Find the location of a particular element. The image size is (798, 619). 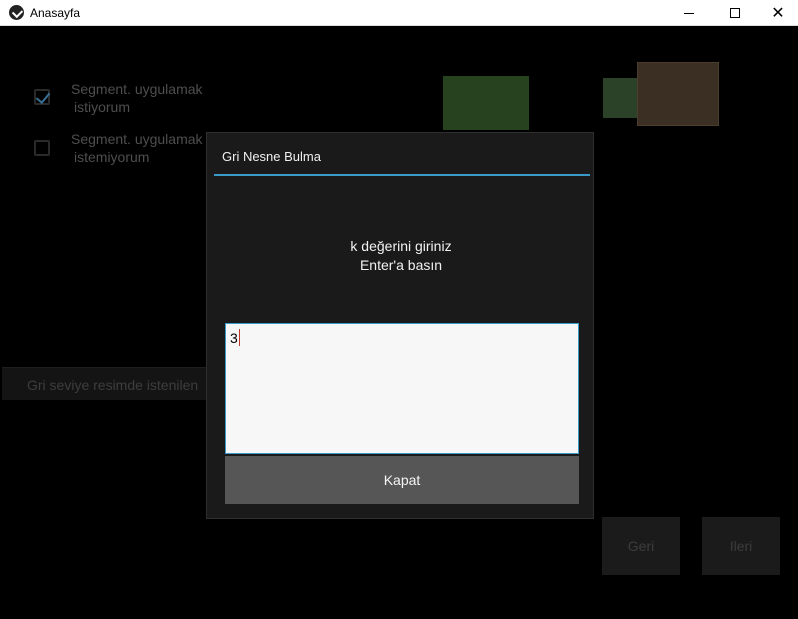

segment-yes-checkbox is located at coordinates (42, 97).